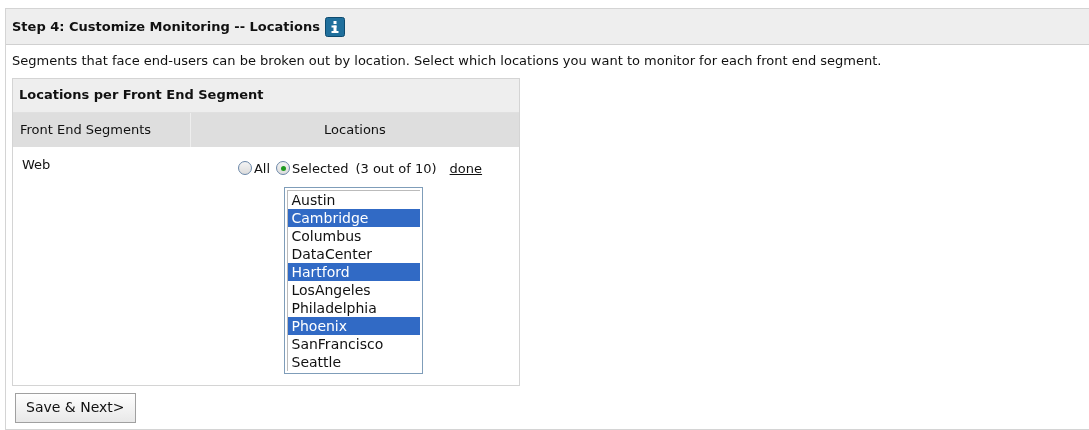 The image size is (1089, 430). Describe the element at coordinates (353, 290) in the screenshot. I see `list-option: LosAngeles` at that location.